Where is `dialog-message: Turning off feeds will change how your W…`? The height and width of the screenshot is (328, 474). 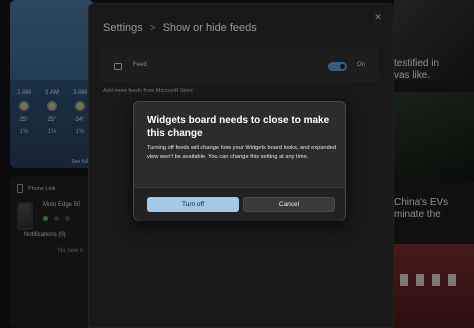 dialog-message: Turning off feeds will change how your W… is located at coordinates (242, 152).